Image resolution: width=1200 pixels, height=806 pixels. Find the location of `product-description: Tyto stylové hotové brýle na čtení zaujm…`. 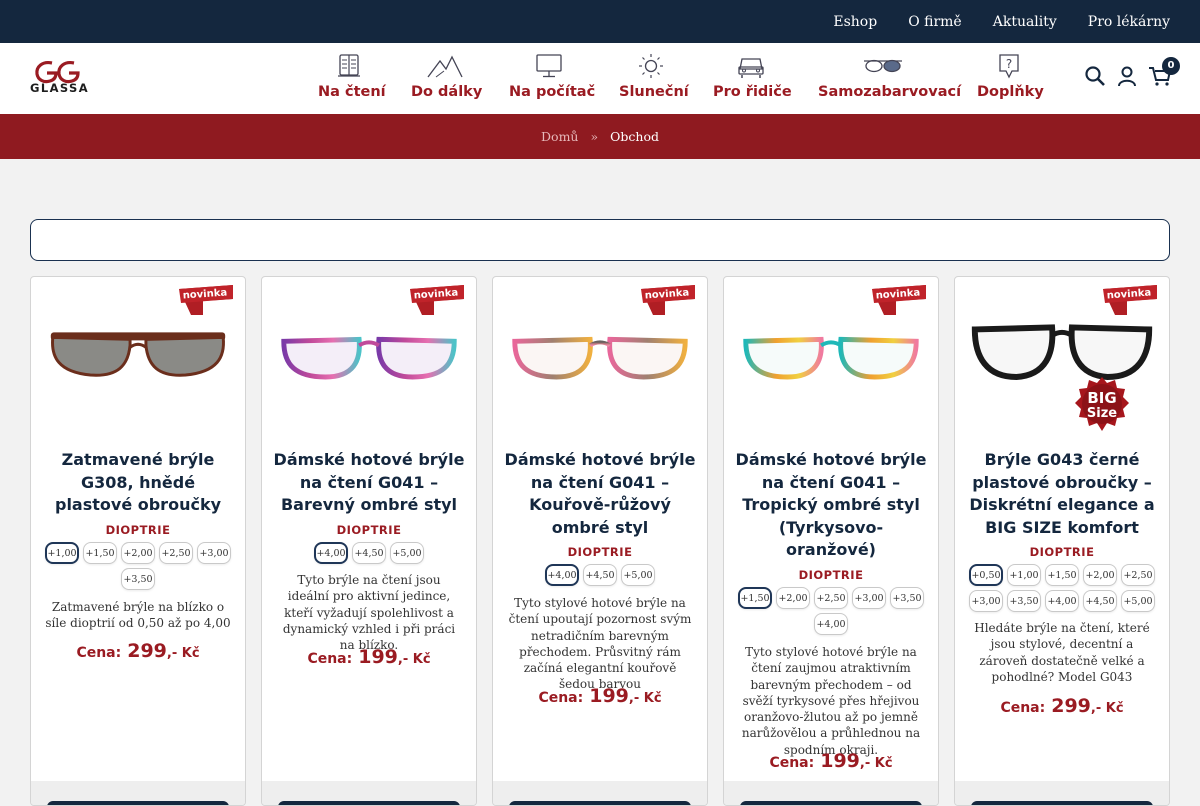

product-description: Tyto stylové hotové brýle na čtení zaujm… is located at coordinates (831, 701).